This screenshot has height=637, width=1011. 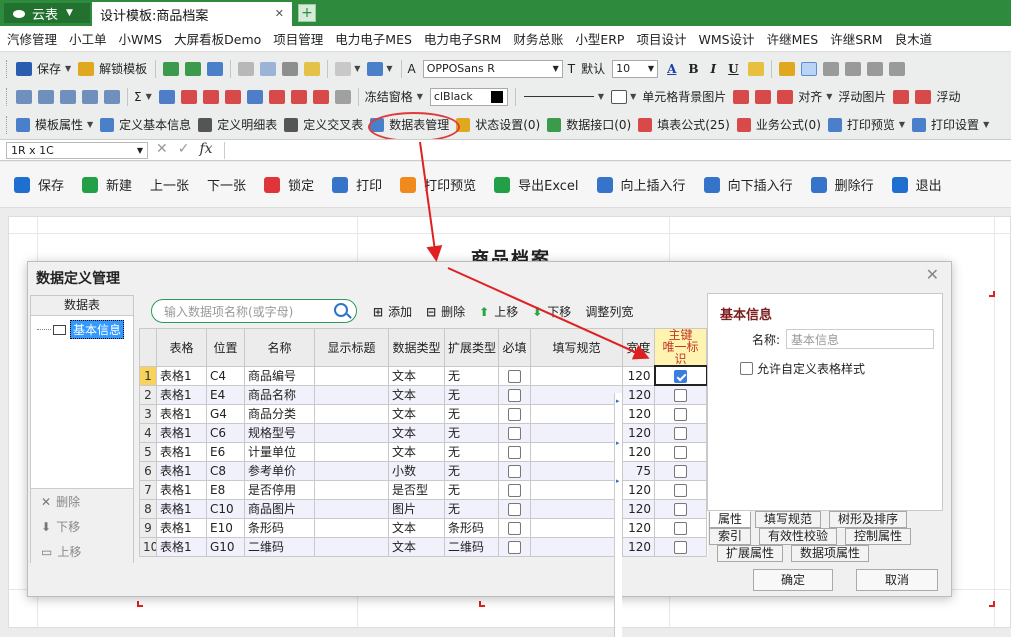 I want to click on move-up-button: ⬆ 上移, so click(x=498, y=311).